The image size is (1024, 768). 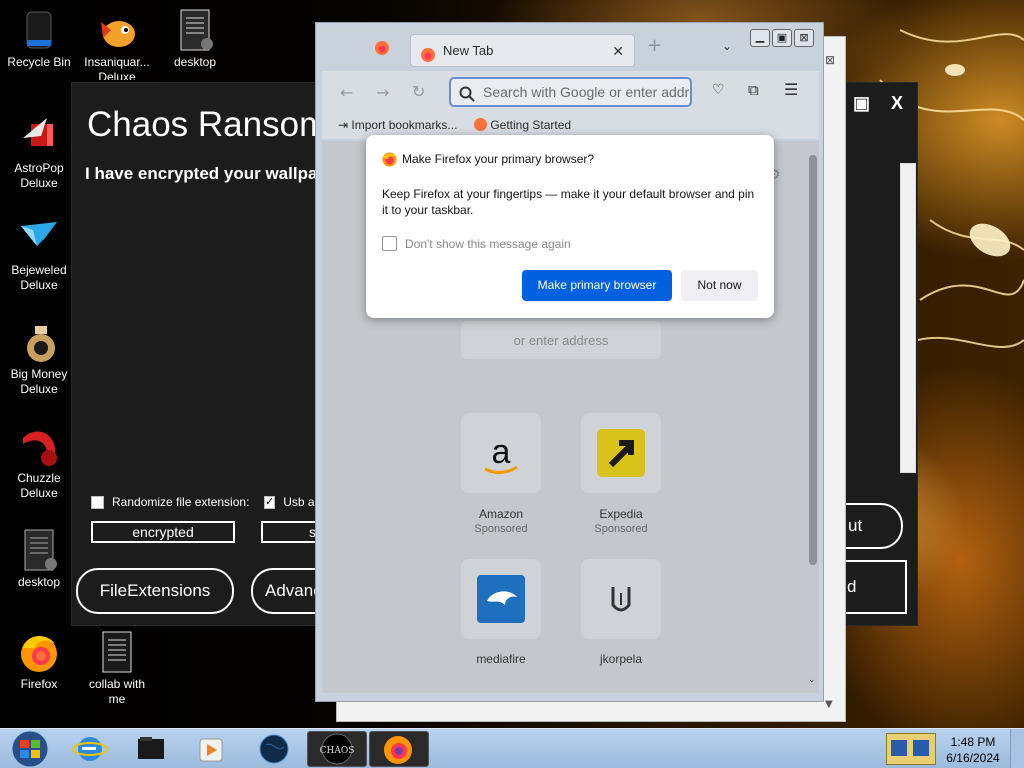 What do you see at coordinates (861, 103) in the screenshot?
I see `maximize-button: ▣` at bounding box center [861, 103].